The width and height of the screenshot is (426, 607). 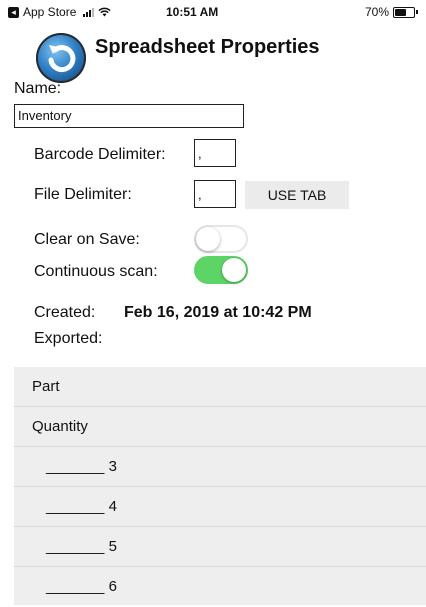 I want to click on list-item-label: _______ 4, so click(x=81, y=506).